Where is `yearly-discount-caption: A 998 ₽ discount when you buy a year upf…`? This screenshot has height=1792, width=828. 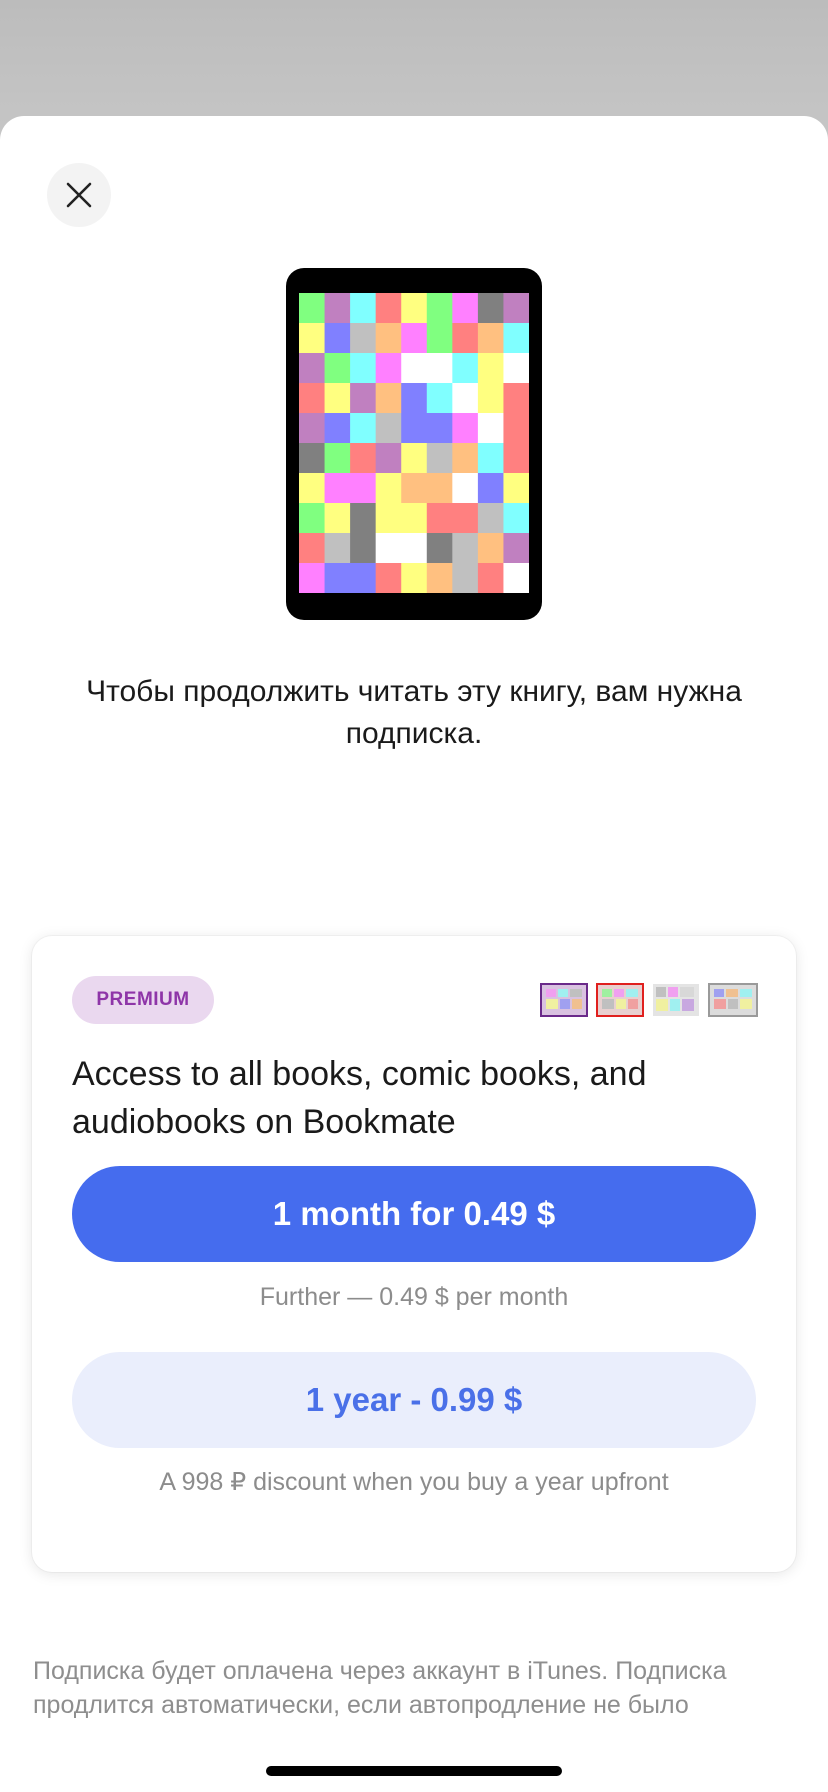 yearly-discount-caption: A 998 ₽ discount when you buy a year upf… is located at coordinates (414, 1482).